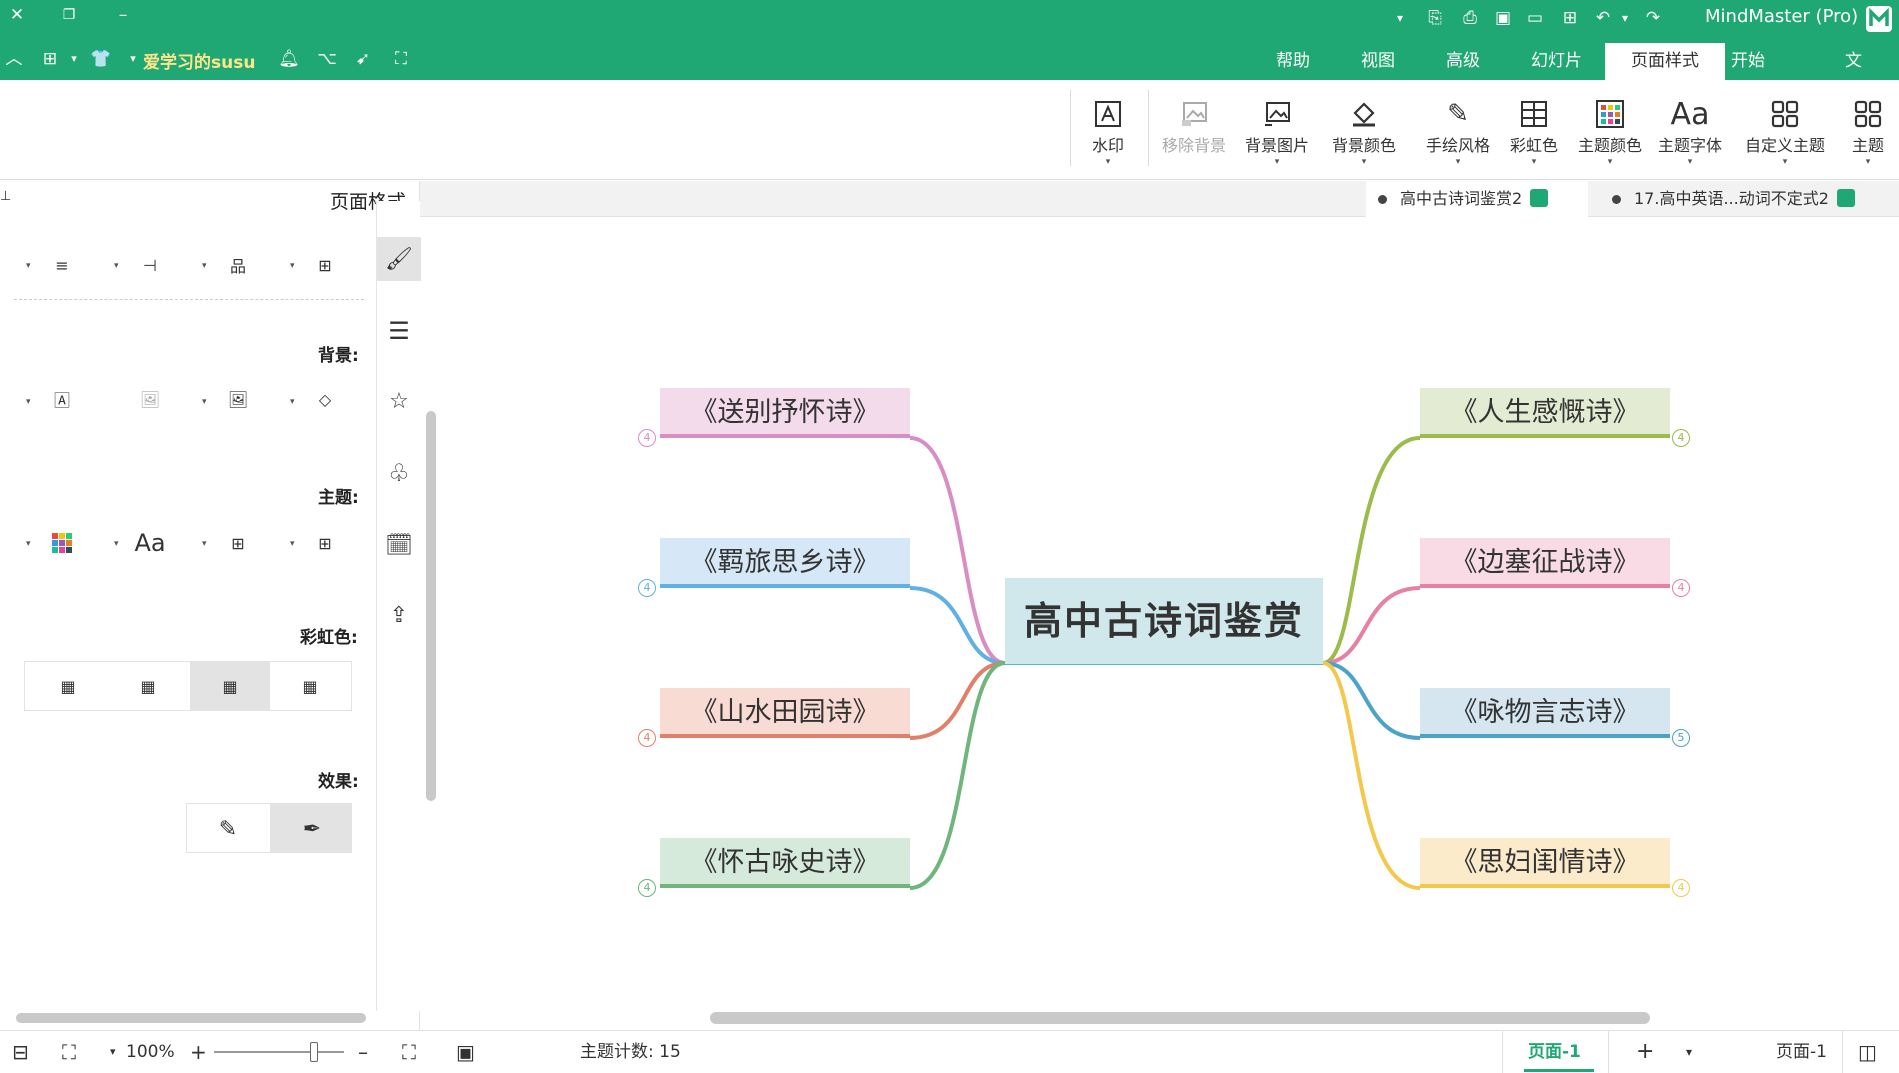 Image resolution: width=1899 pixels, height=1073 pixels. I want to click on canvas-h-scrollbar, so click(1180, 1018).